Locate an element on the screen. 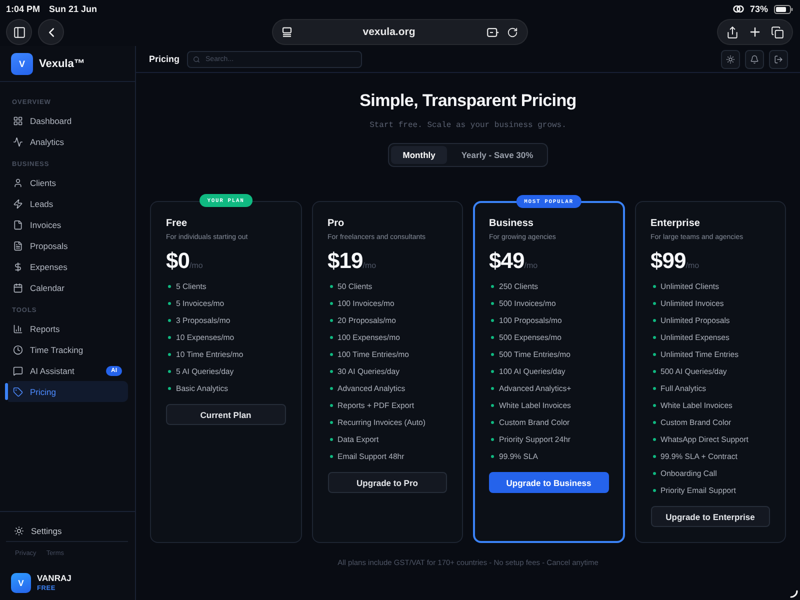 This screenshot has width=800, height=600. page-lines-icon is located at coordinates (287, 32).